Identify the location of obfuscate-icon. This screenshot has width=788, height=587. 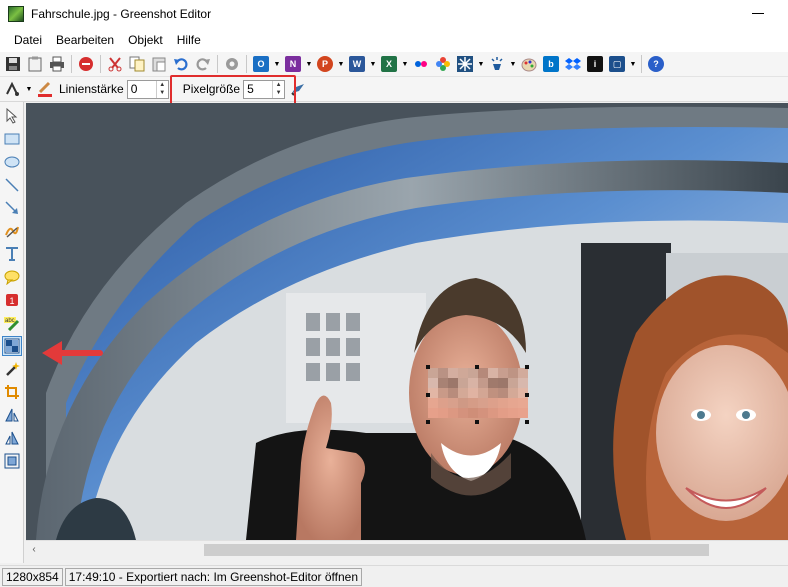
(11, 345).